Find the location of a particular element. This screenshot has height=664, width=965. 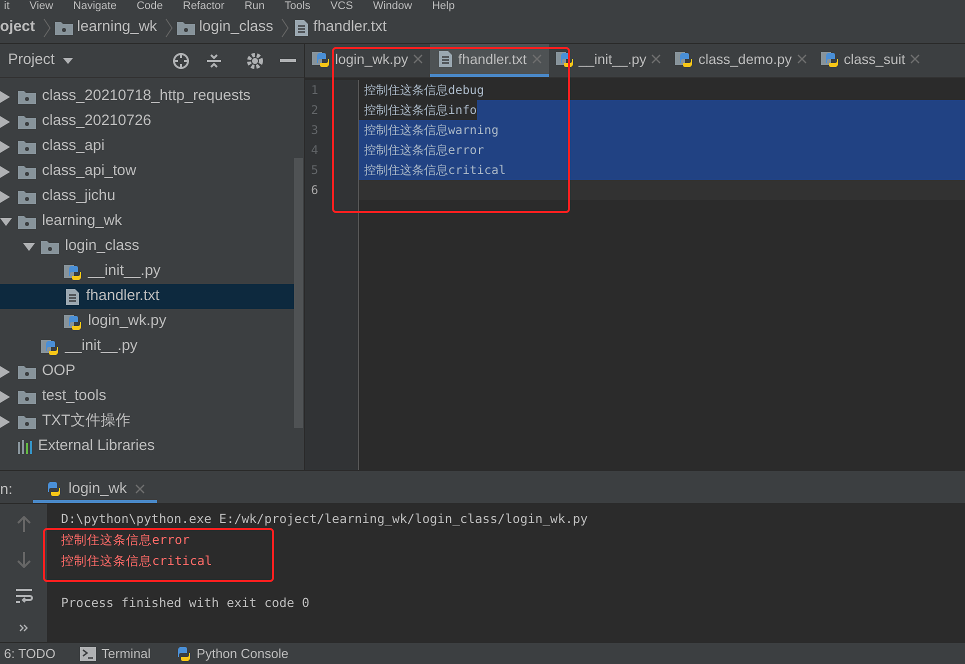

tree-label: login_wk.py is located at coordinates (127, 321).